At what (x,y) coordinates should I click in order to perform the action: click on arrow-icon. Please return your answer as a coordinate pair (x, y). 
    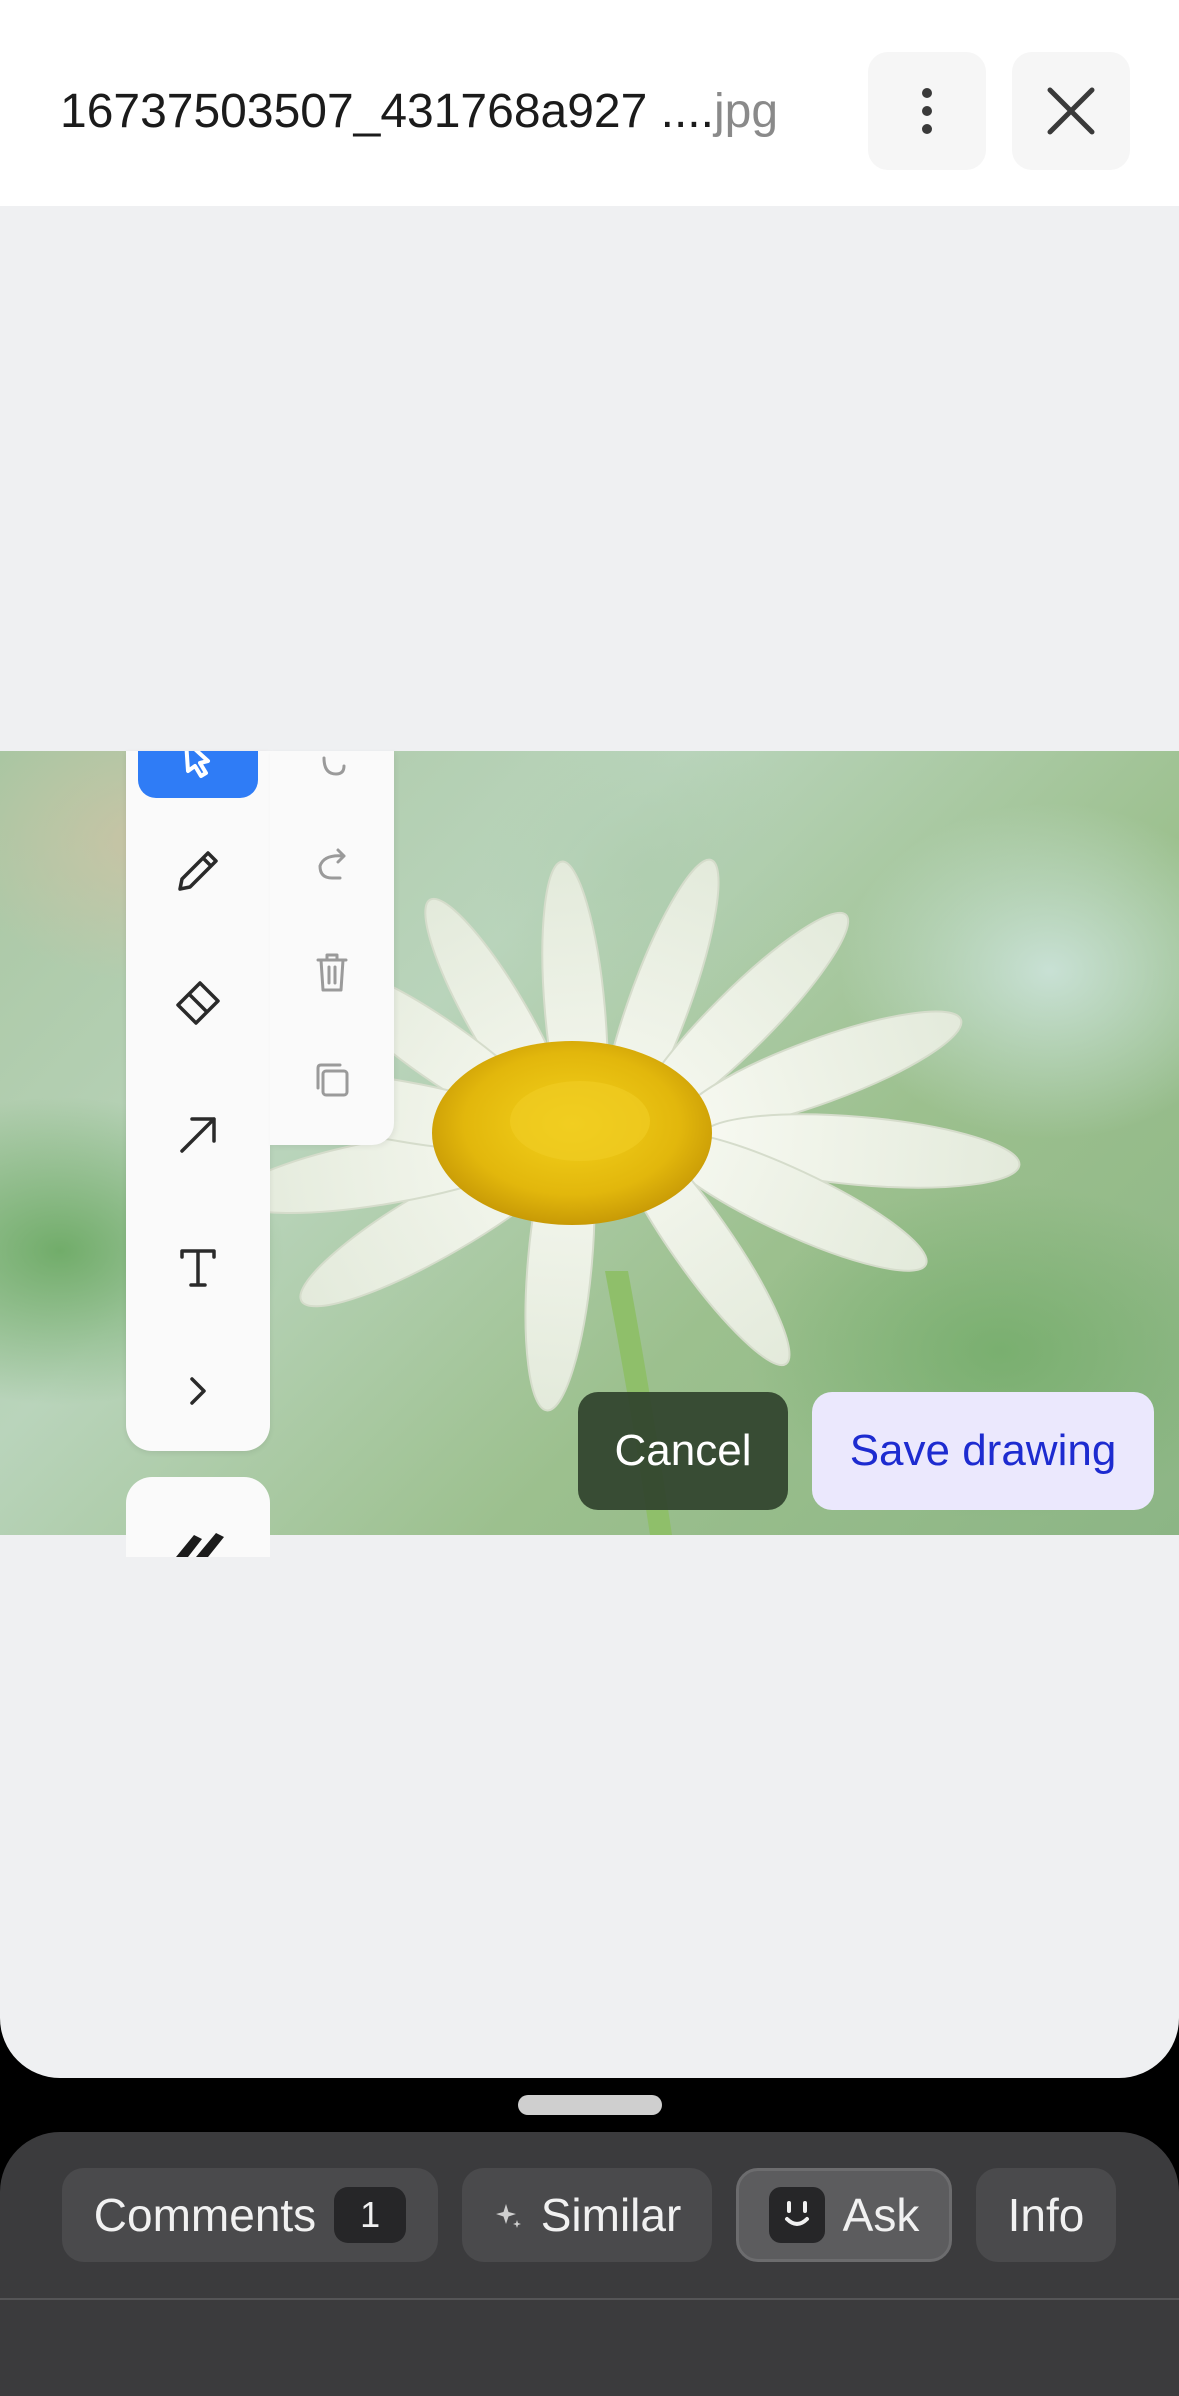
    Looking at the image, I should click on (198, 1135).